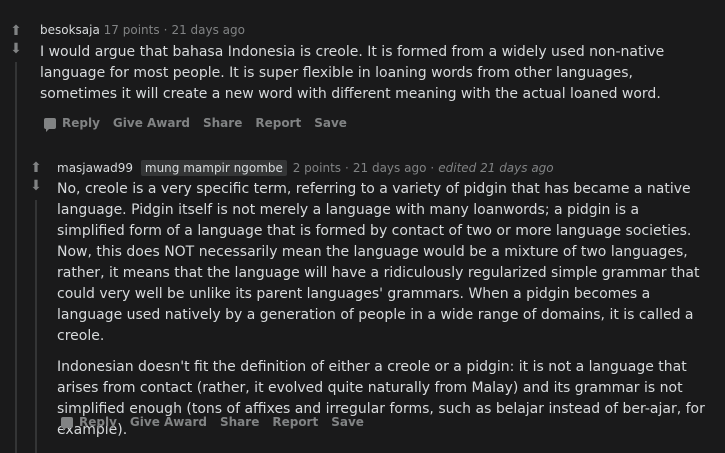 Image resolution: width=725 pixels, height=453 pixels. What do you see at coordinates (390, 168) in the screenshot?
I see `comment2-time: 21 days ago` at bounding box center [390, 168].